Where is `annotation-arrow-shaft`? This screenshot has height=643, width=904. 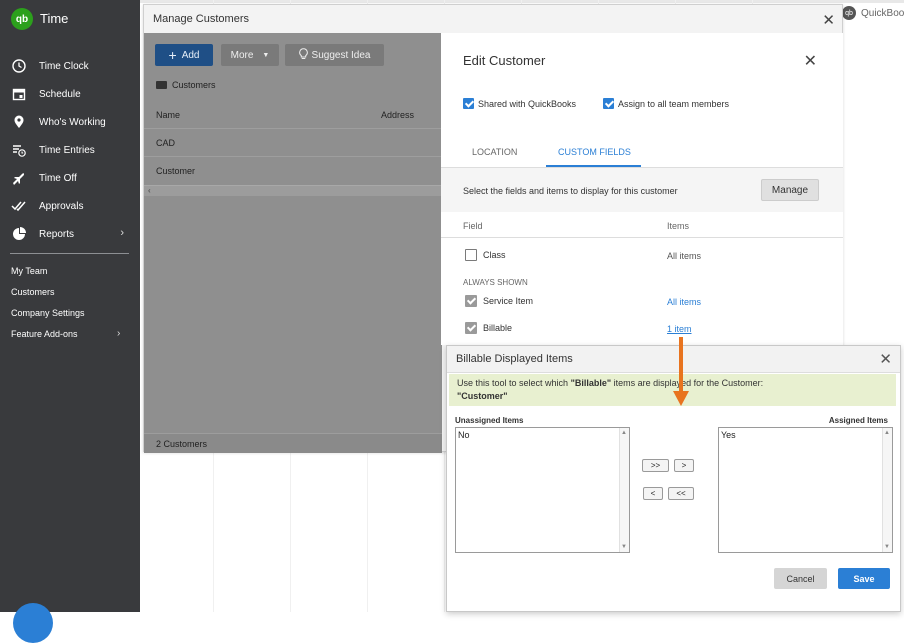 annotation-arrow-shaft is located at coordinates (681, 365).